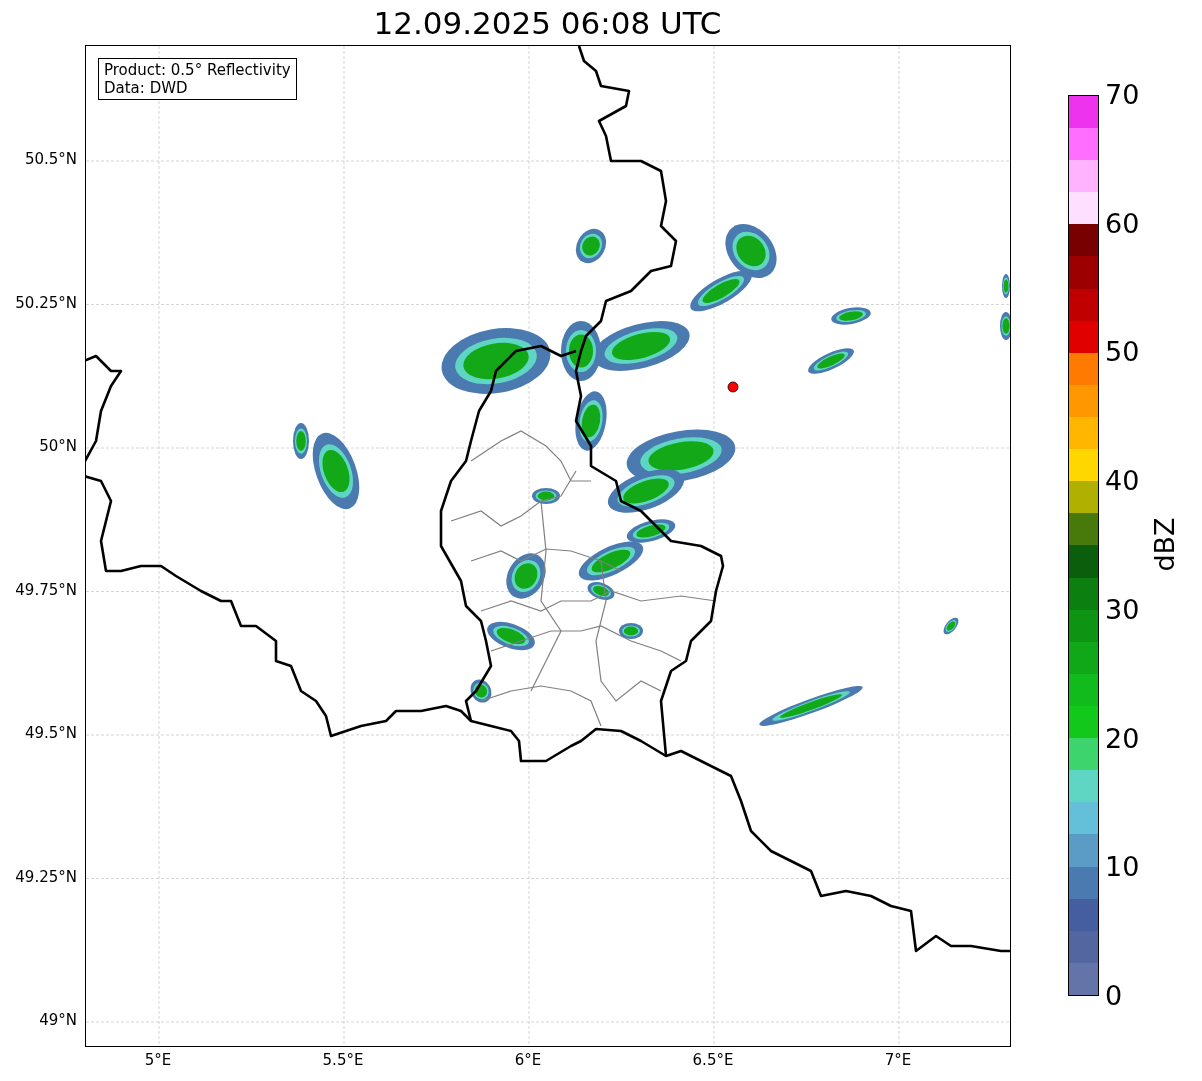 The height and width of the screenshot is (1081, 1202). Describe the element at coordinates (1122, 94) in the screenshot. I see `colorbar-tick-label: 70` at that location.